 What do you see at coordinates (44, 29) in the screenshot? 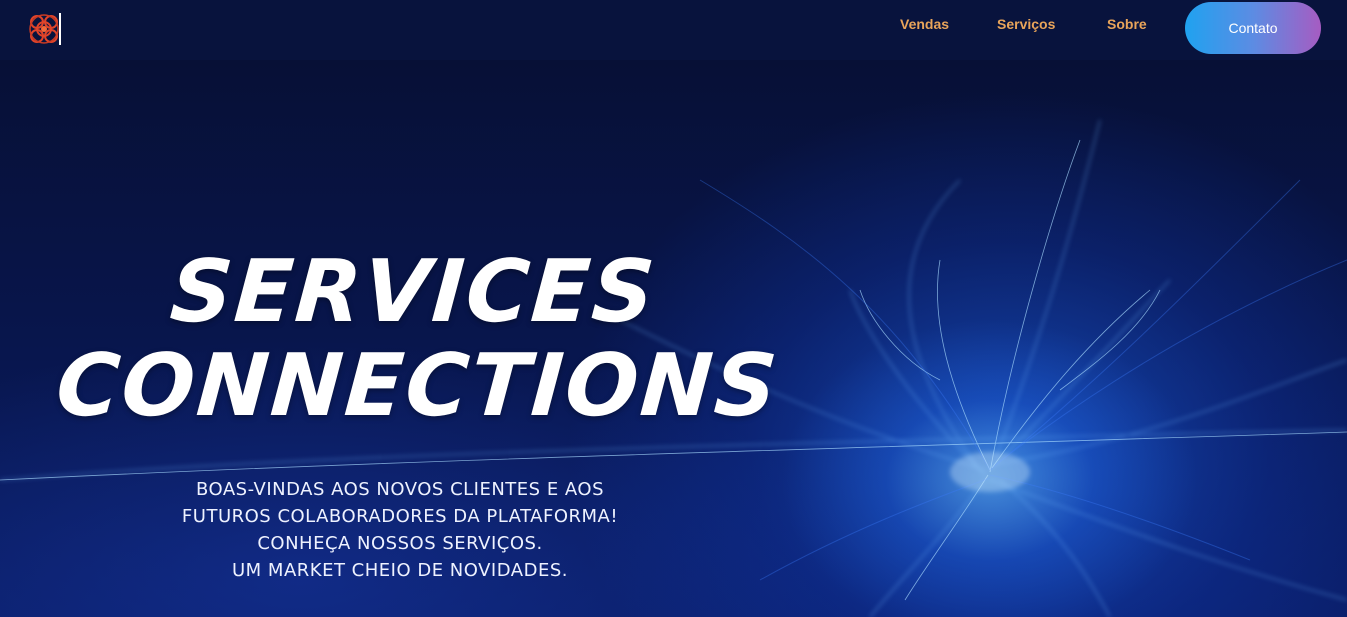
I see `knot-logo-icon` at bounding box center [44, 29].